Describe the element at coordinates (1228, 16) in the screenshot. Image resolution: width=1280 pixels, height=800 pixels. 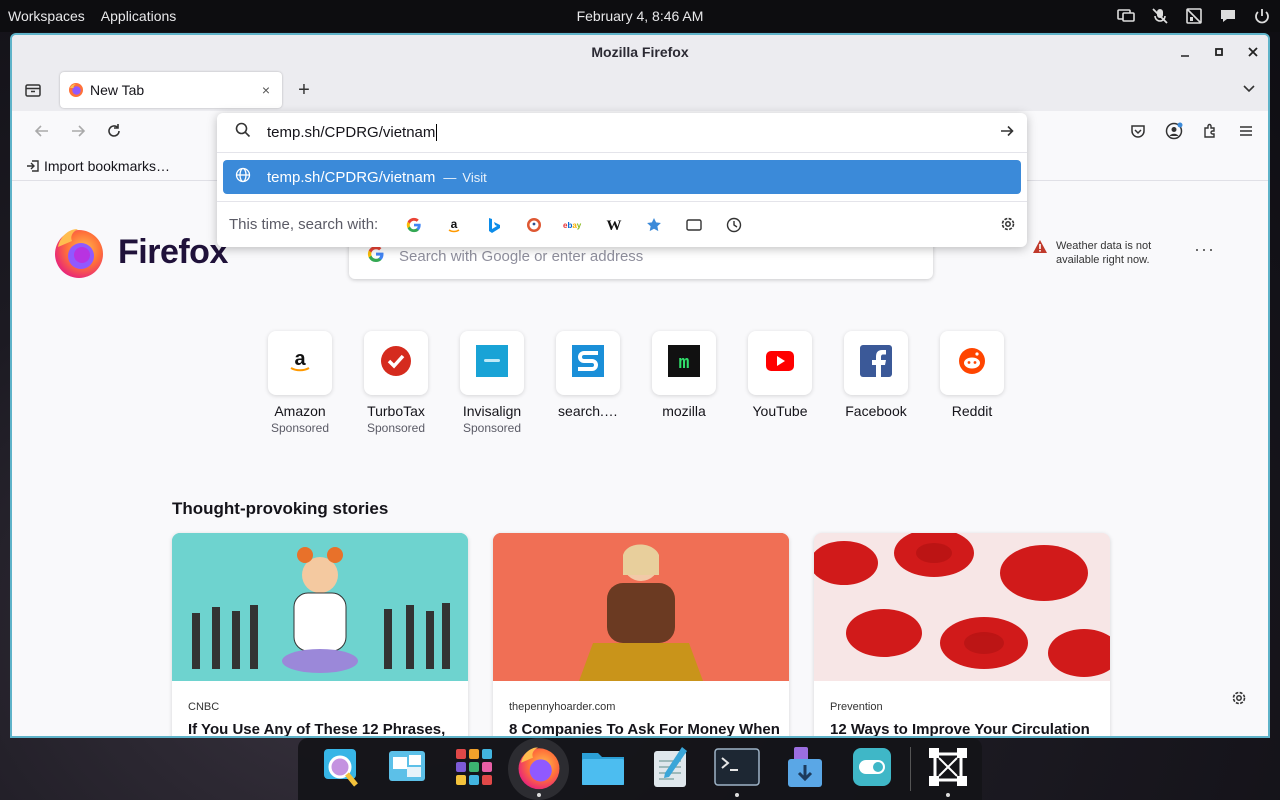
I see `notifications-icon` at that location.